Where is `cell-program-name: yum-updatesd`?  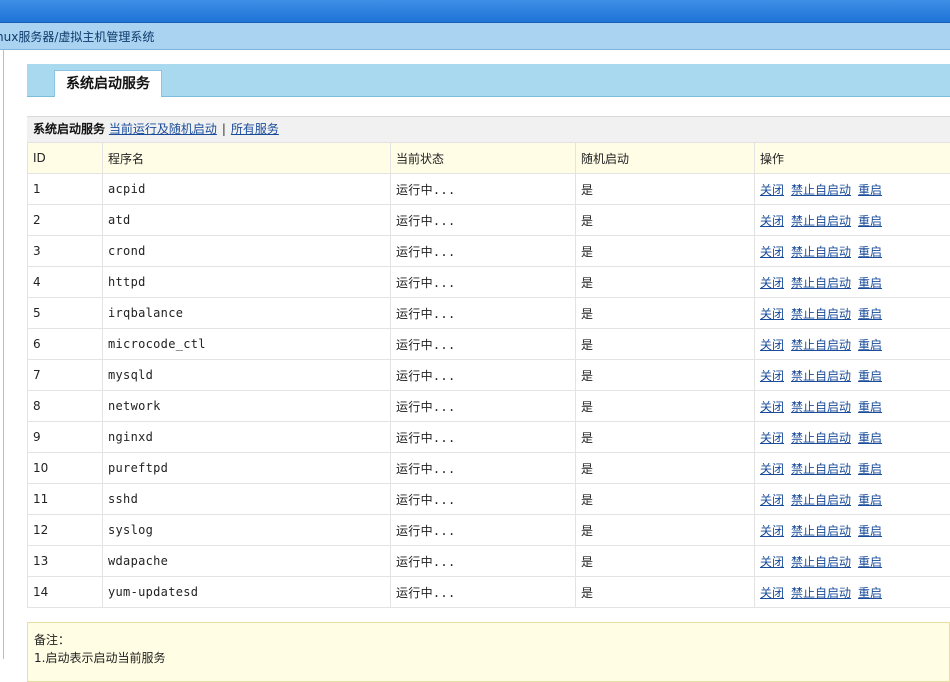 cell-program-name: yum-updatesd is located at coordinates (247, 592).